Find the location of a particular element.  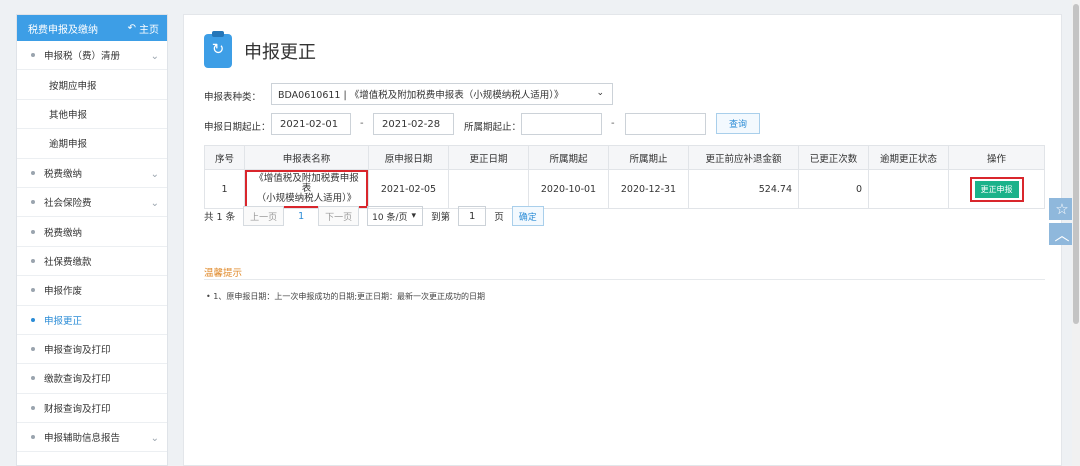

pagination: 共 1 条 上一页 1 下一页 10 条/页 ▾ 到第 1 页 确定 is located at coordinates (374, 216).